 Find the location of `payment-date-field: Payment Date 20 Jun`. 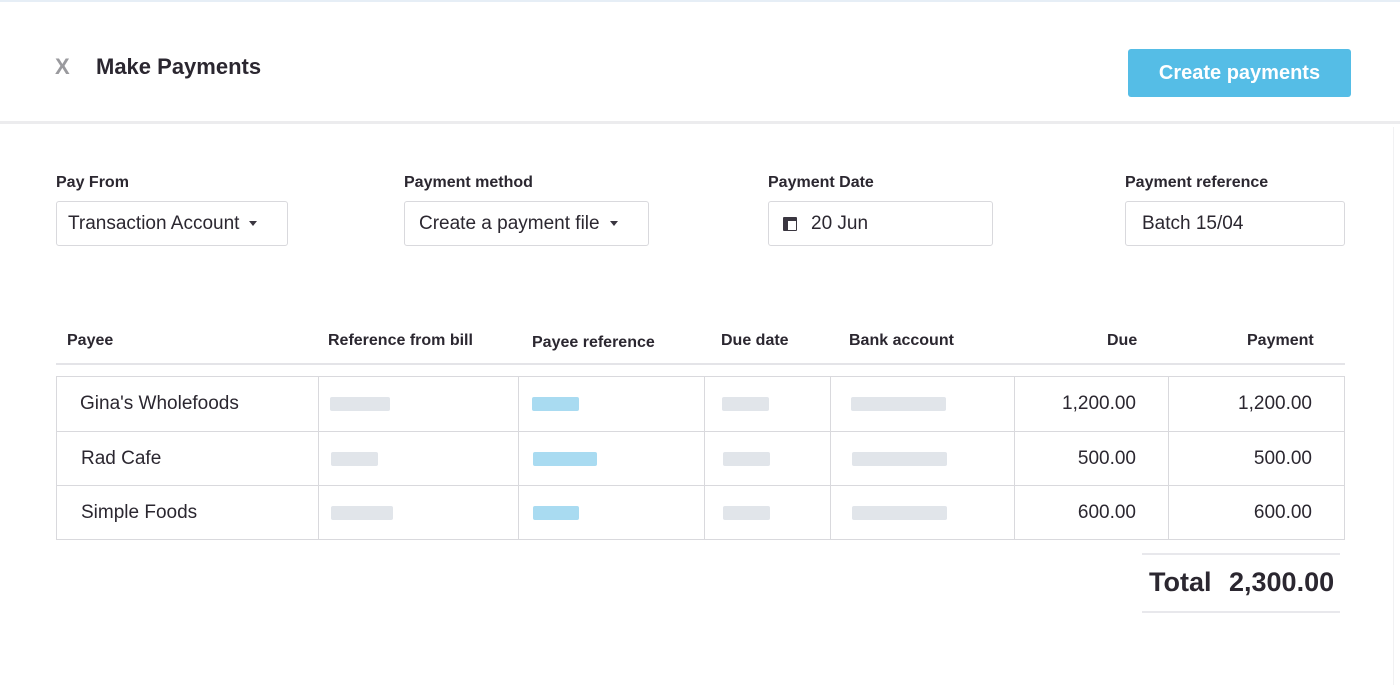

payment-date-field: Payment Date 20 Jun is located at coordinates (880, 210).